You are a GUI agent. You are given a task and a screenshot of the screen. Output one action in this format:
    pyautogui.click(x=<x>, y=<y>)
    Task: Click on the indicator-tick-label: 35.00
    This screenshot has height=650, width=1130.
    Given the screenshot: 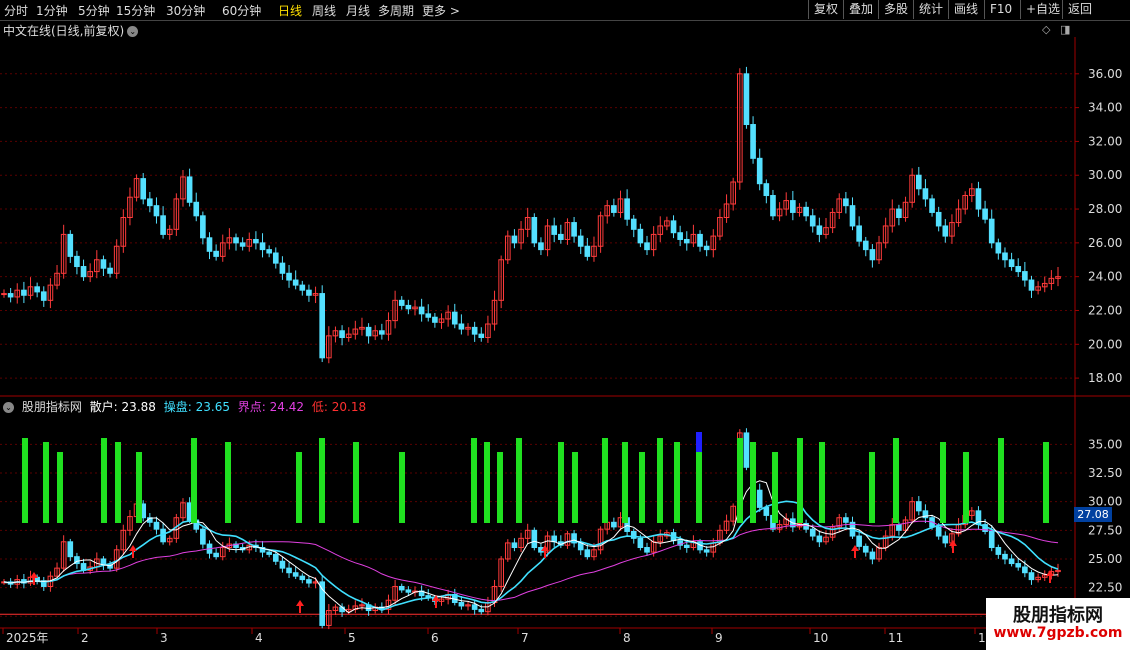 What is the action you would take?
    pyautogui.click(x=1105, y=444)
    